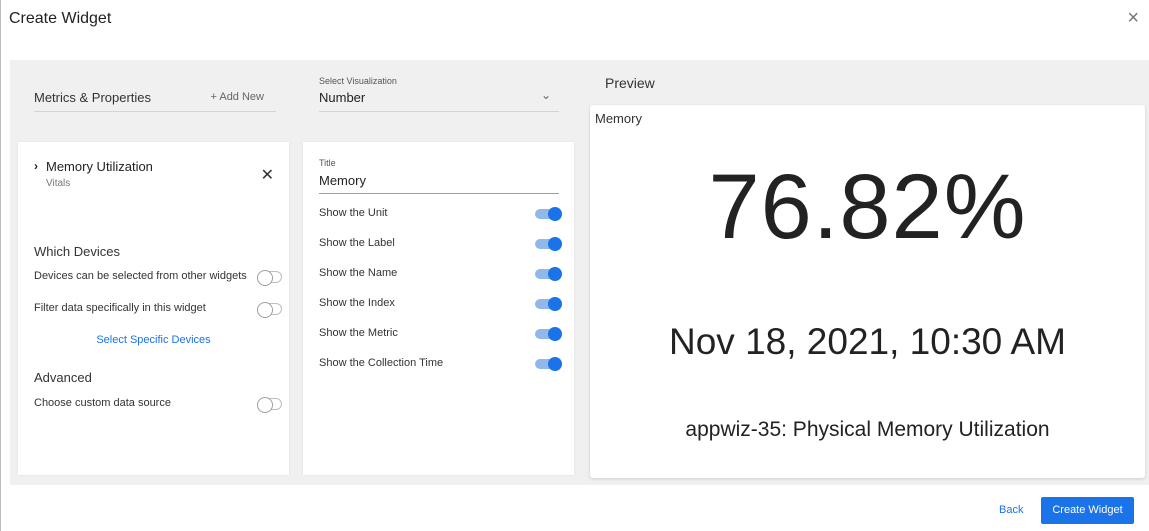  Describe the element at coordinates (237, 97) in the screenshot. I see `add-new-button: + Add New` at that location.